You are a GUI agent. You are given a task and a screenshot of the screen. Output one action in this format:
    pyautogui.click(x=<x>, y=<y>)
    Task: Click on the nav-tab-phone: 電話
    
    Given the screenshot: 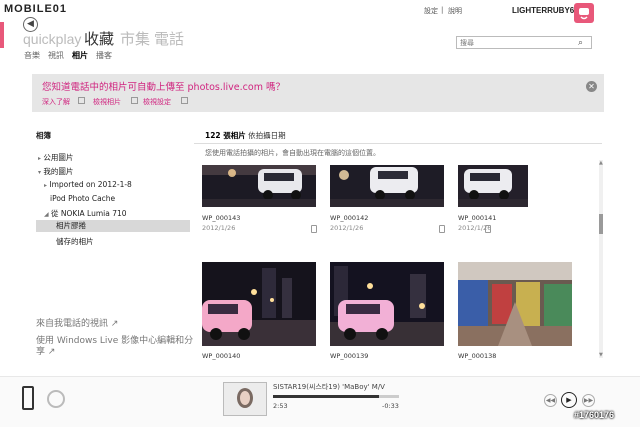 What is the action you would take?
    pyautogui.click(x=169, y=38)
    